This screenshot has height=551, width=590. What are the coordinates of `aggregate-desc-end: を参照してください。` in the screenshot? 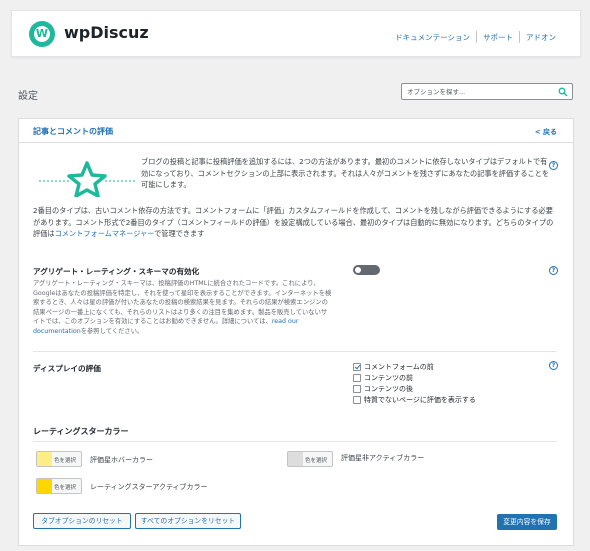 It's located at (112, 331).